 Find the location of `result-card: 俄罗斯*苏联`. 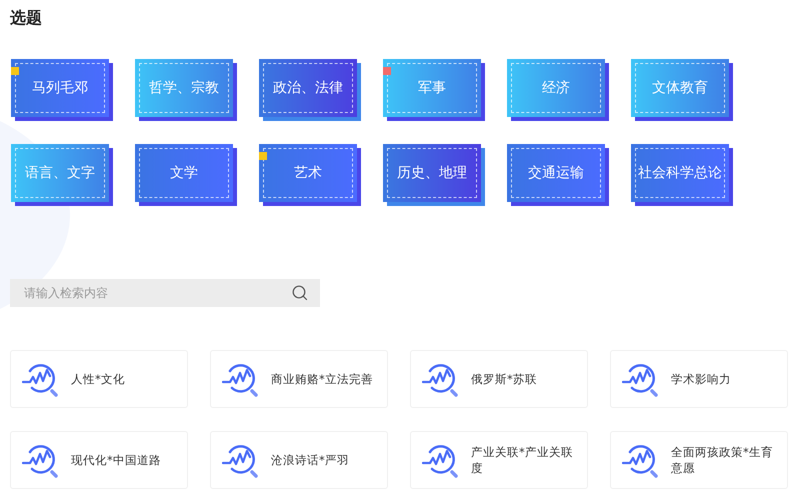

result-card: 俄罗斯*苏联 is located at coordinates (499, 379).